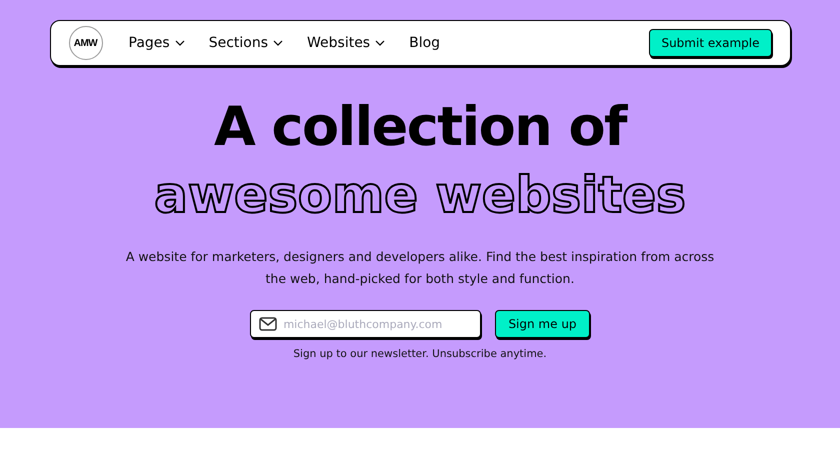 The image size is (840, 472). I want to click on submit-example-button: Submit example, so click(710, 43).